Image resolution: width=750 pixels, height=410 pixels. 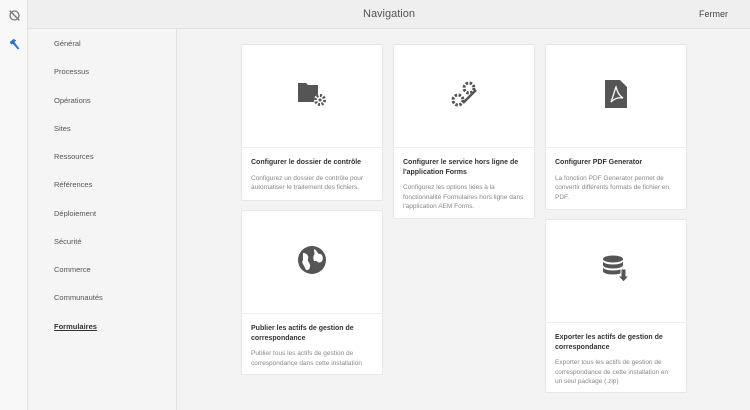 I want to click on gears-icon, so click(x=464, y=96).